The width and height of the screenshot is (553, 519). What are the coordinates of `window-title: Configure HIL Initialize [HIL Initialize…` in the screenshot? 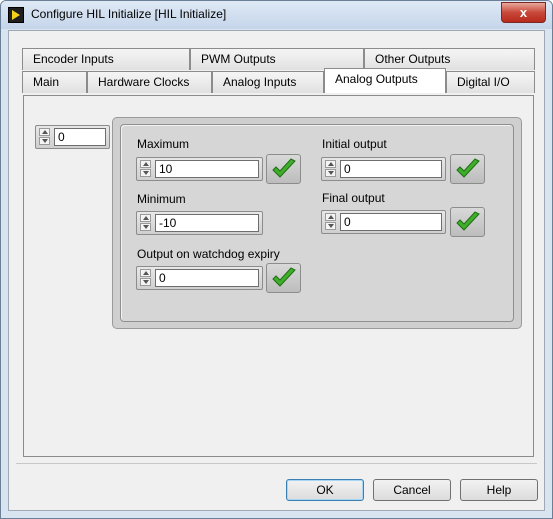 It's located at (129, 14).